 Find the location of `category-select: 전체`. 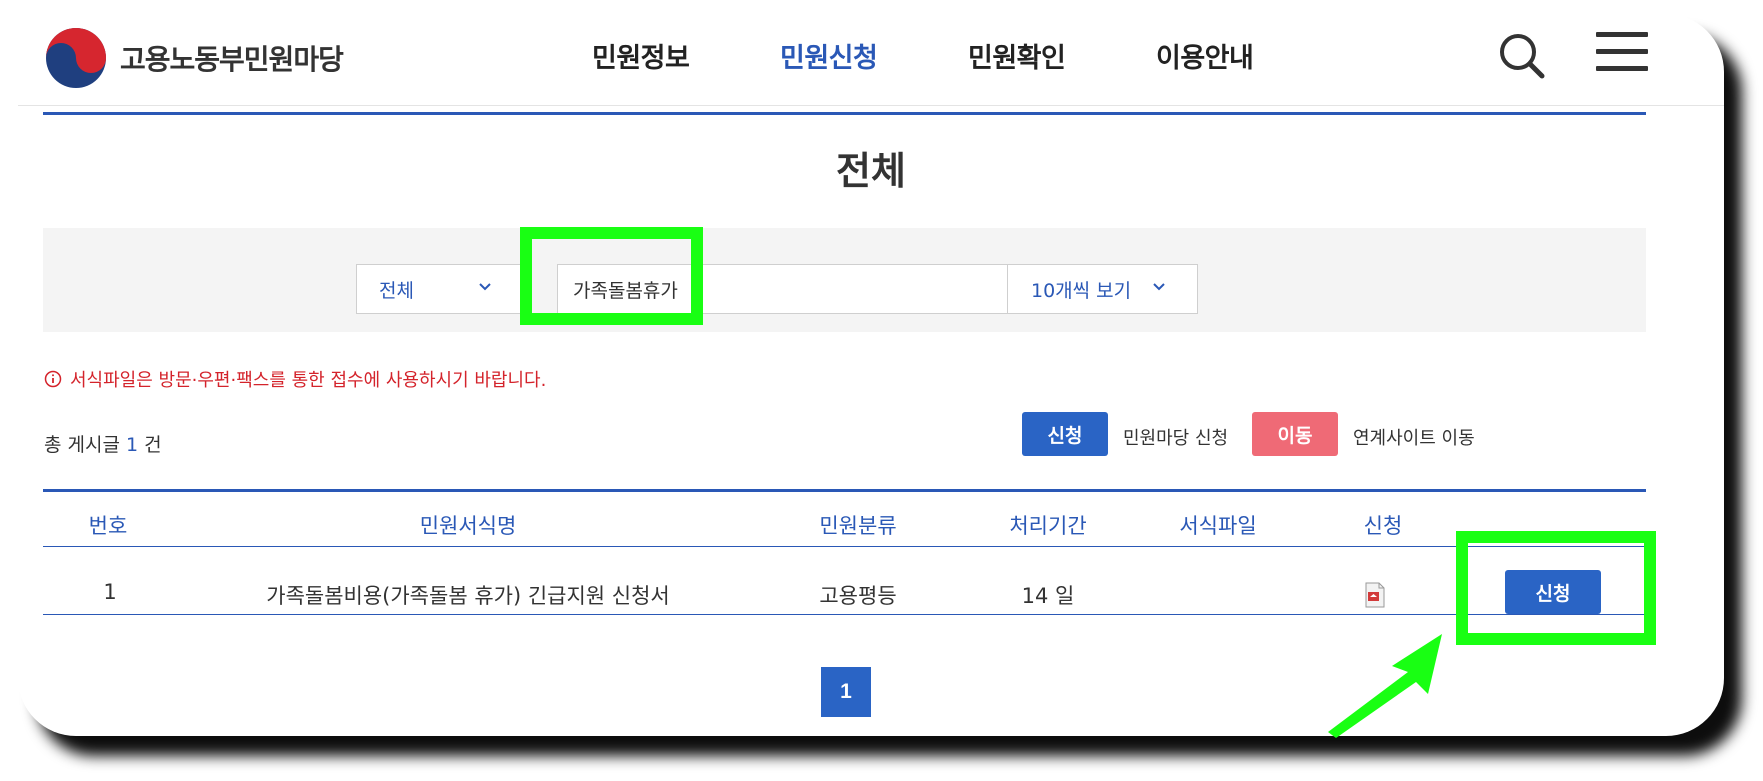

category-select: 전체 is located at coordinates (440, 289).